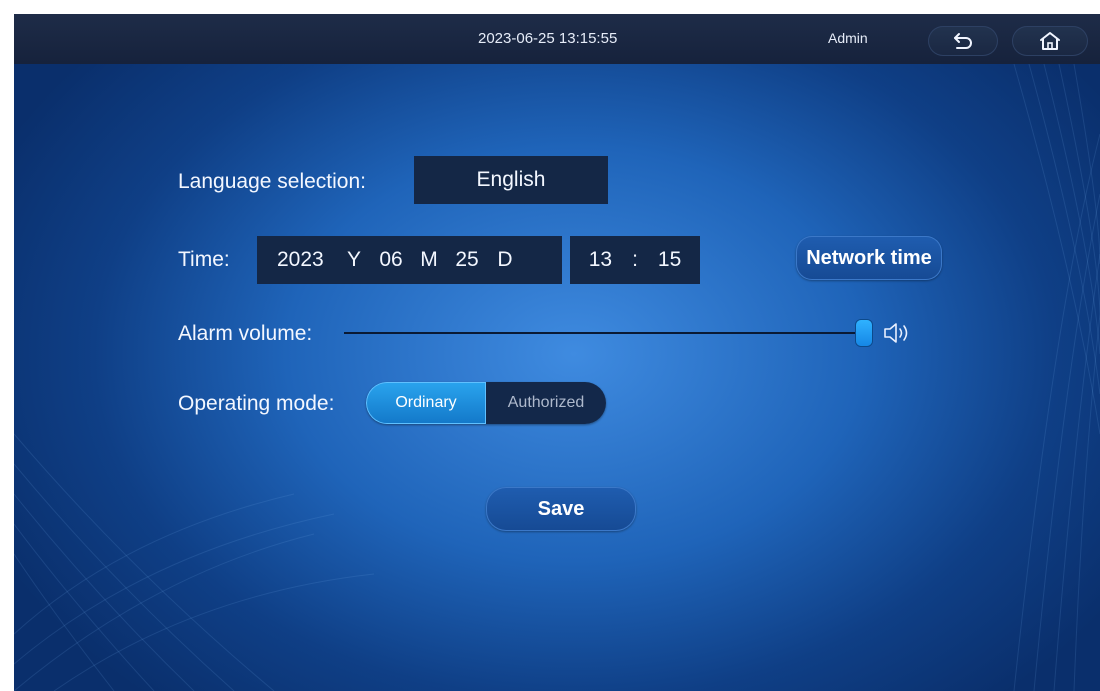 The height and width of the screenshot is (691, 1100). What do you see at coordinates (391, 259) in the screenshot?
I see `month-value: 06` at bounding box center [391, 259].